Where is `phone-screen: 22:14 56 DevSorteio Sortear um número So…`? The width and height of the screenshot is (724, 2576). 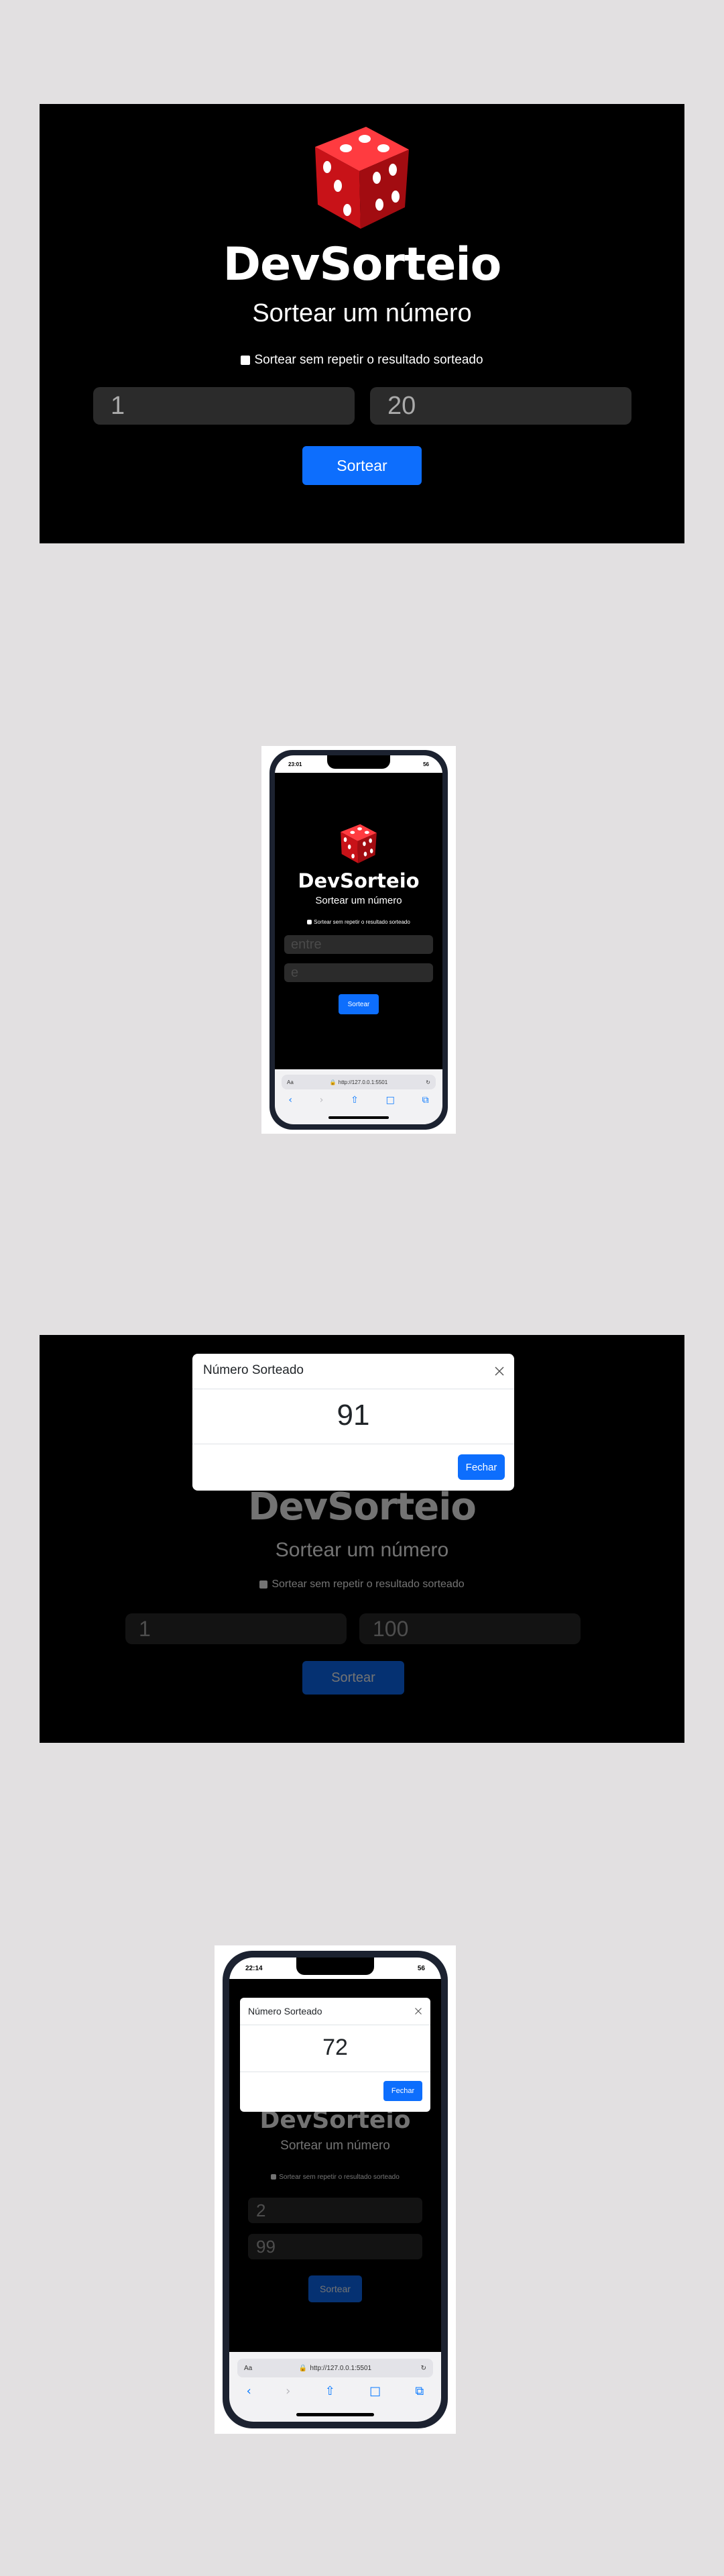 phone-screen: 22:14 56 DevSorteio Sortear um número So… is located at coordinates (335, 2189).